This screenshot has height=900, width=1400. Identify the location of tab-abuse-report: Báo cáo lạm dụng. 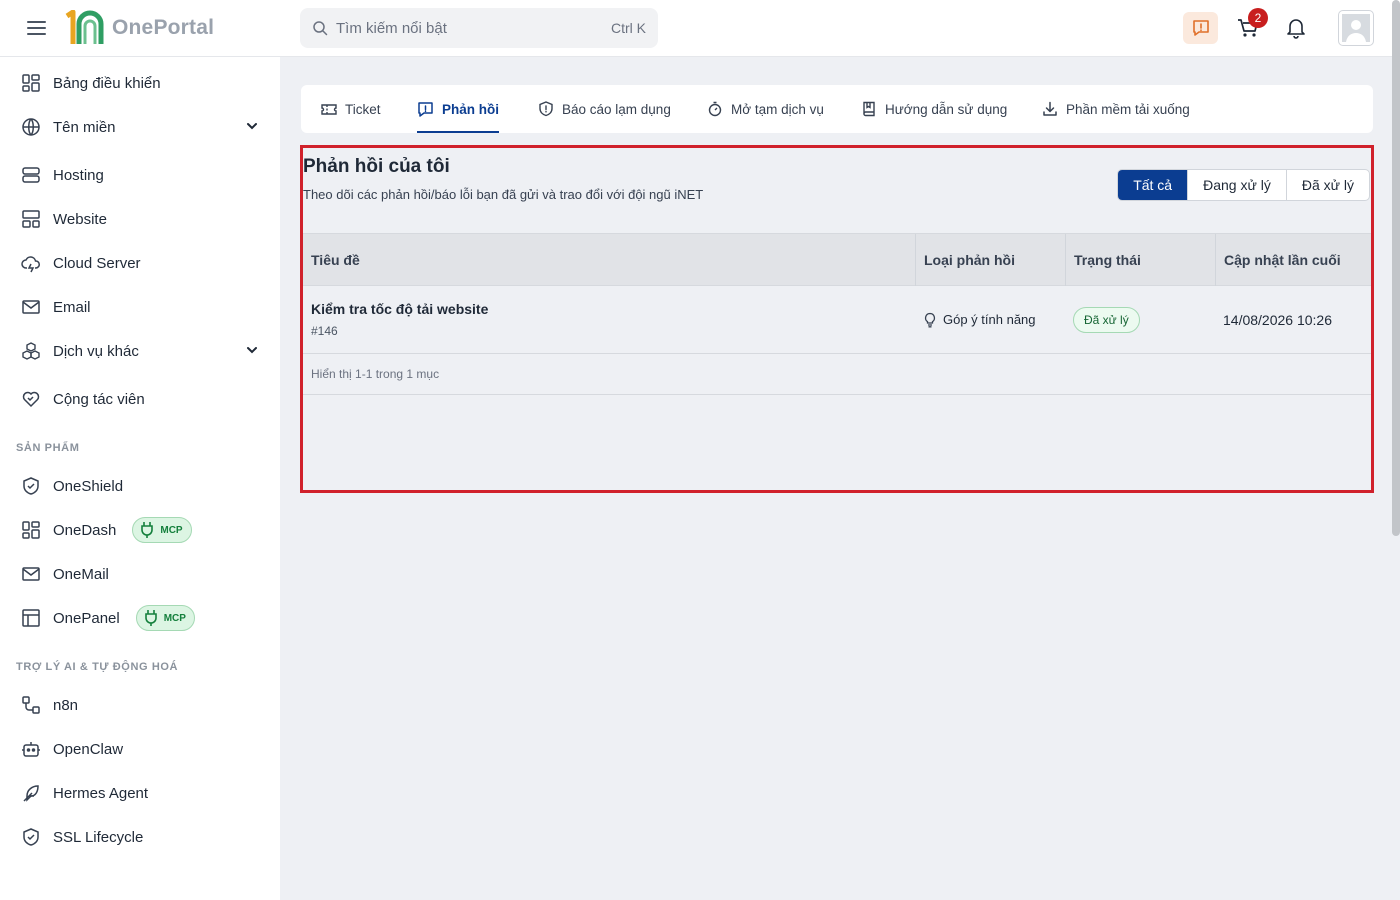
(604, 109).